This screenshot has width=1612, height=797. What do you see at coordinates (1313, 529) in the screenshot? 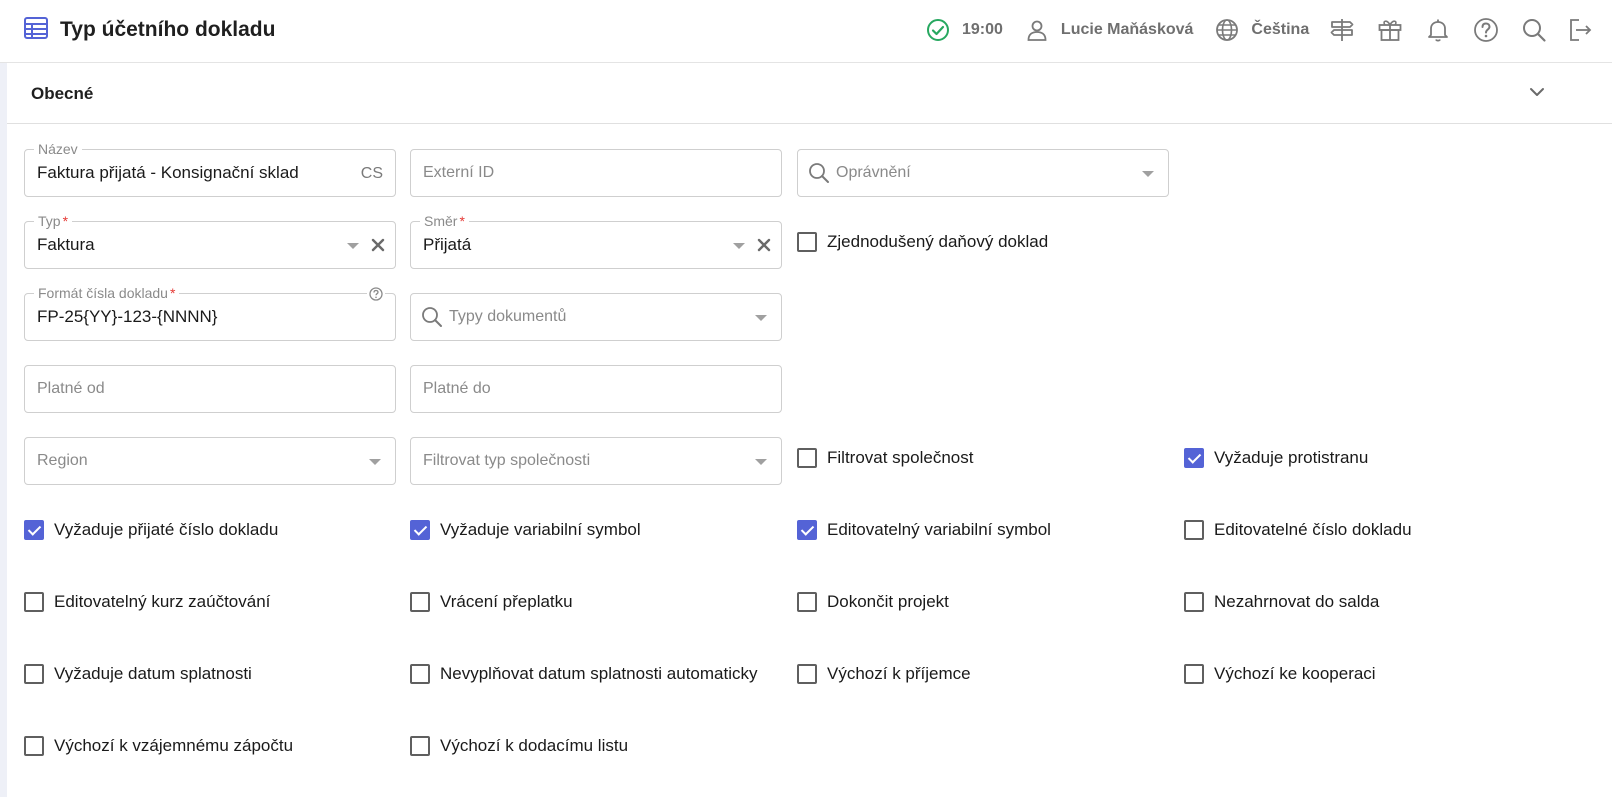
I see `checkbox-label: Editovatelné číslo dokladu` at bounding box center [1313, 529].